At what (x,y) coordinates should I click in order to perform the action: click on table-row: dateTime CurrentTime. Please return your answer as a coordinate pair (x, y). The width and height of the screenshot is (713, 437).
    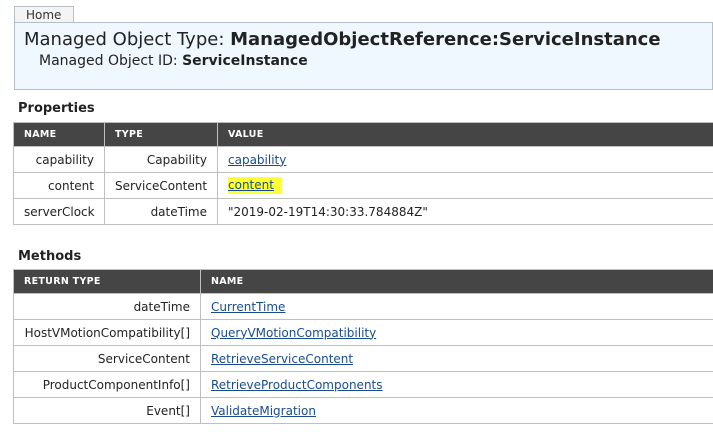
    Looking at the image, I should click on (363, 306).